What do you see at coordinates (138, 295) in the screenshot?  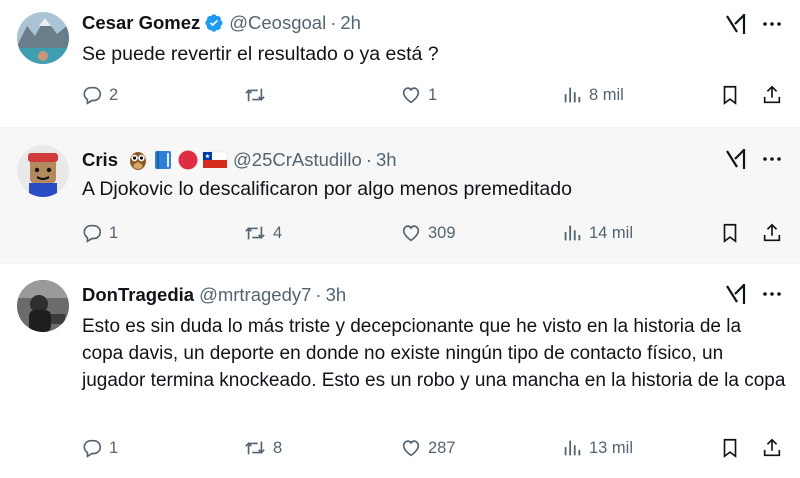 I see `display-name: DonTragedia` at bounding box center [138, 295].